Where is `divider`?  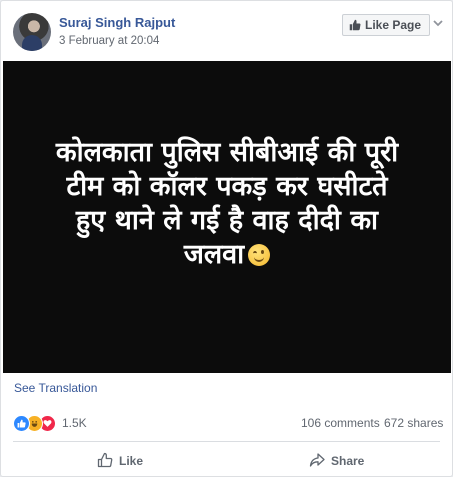
divider is located at coordinates (226, 441).